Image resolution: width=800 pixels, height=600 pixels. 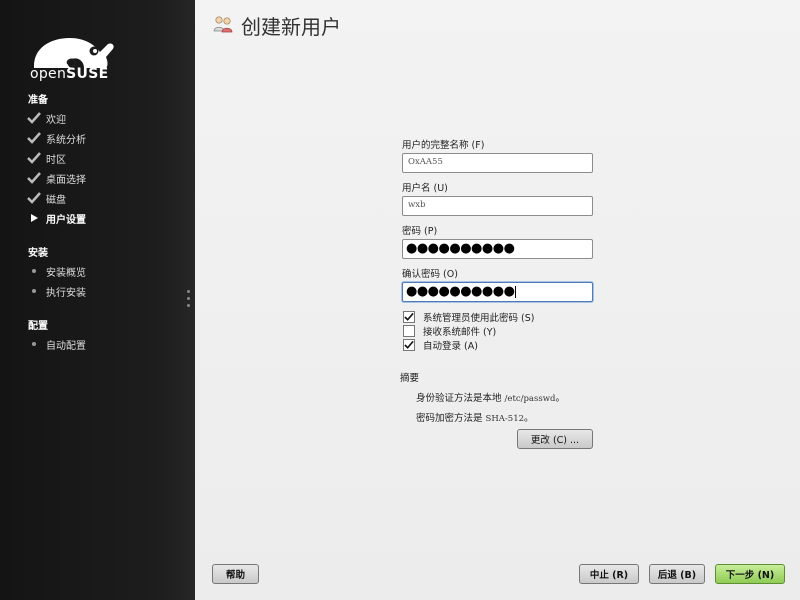 What do you see at coordinates (497, 163) in the screenshot?
I see `fullname-input: OxAA55` at bounding box center [497, 163].